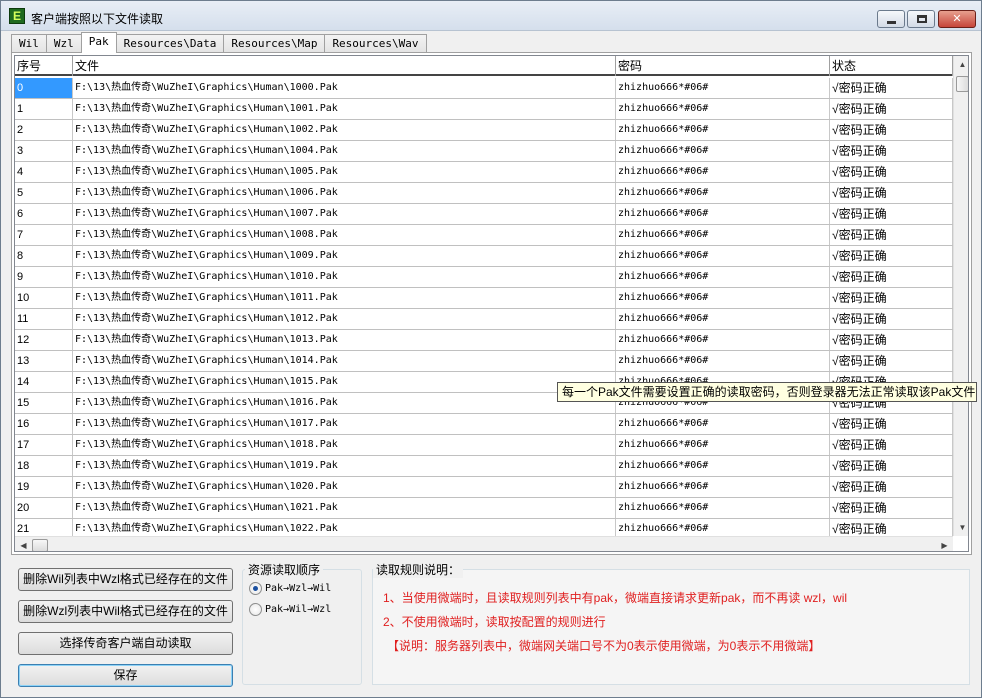 This screenshot has width=982, height=698. I want to click on delete-wil-duplicates-button: 删除Wil列表中Wzl格式已经存在的文件, so click(125, 579).